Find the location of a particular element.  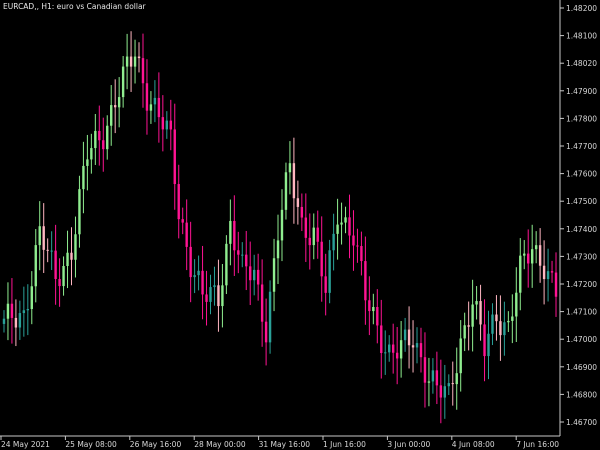

time-tick-label: 24 May 2021 is located at coordinates (25, 444).